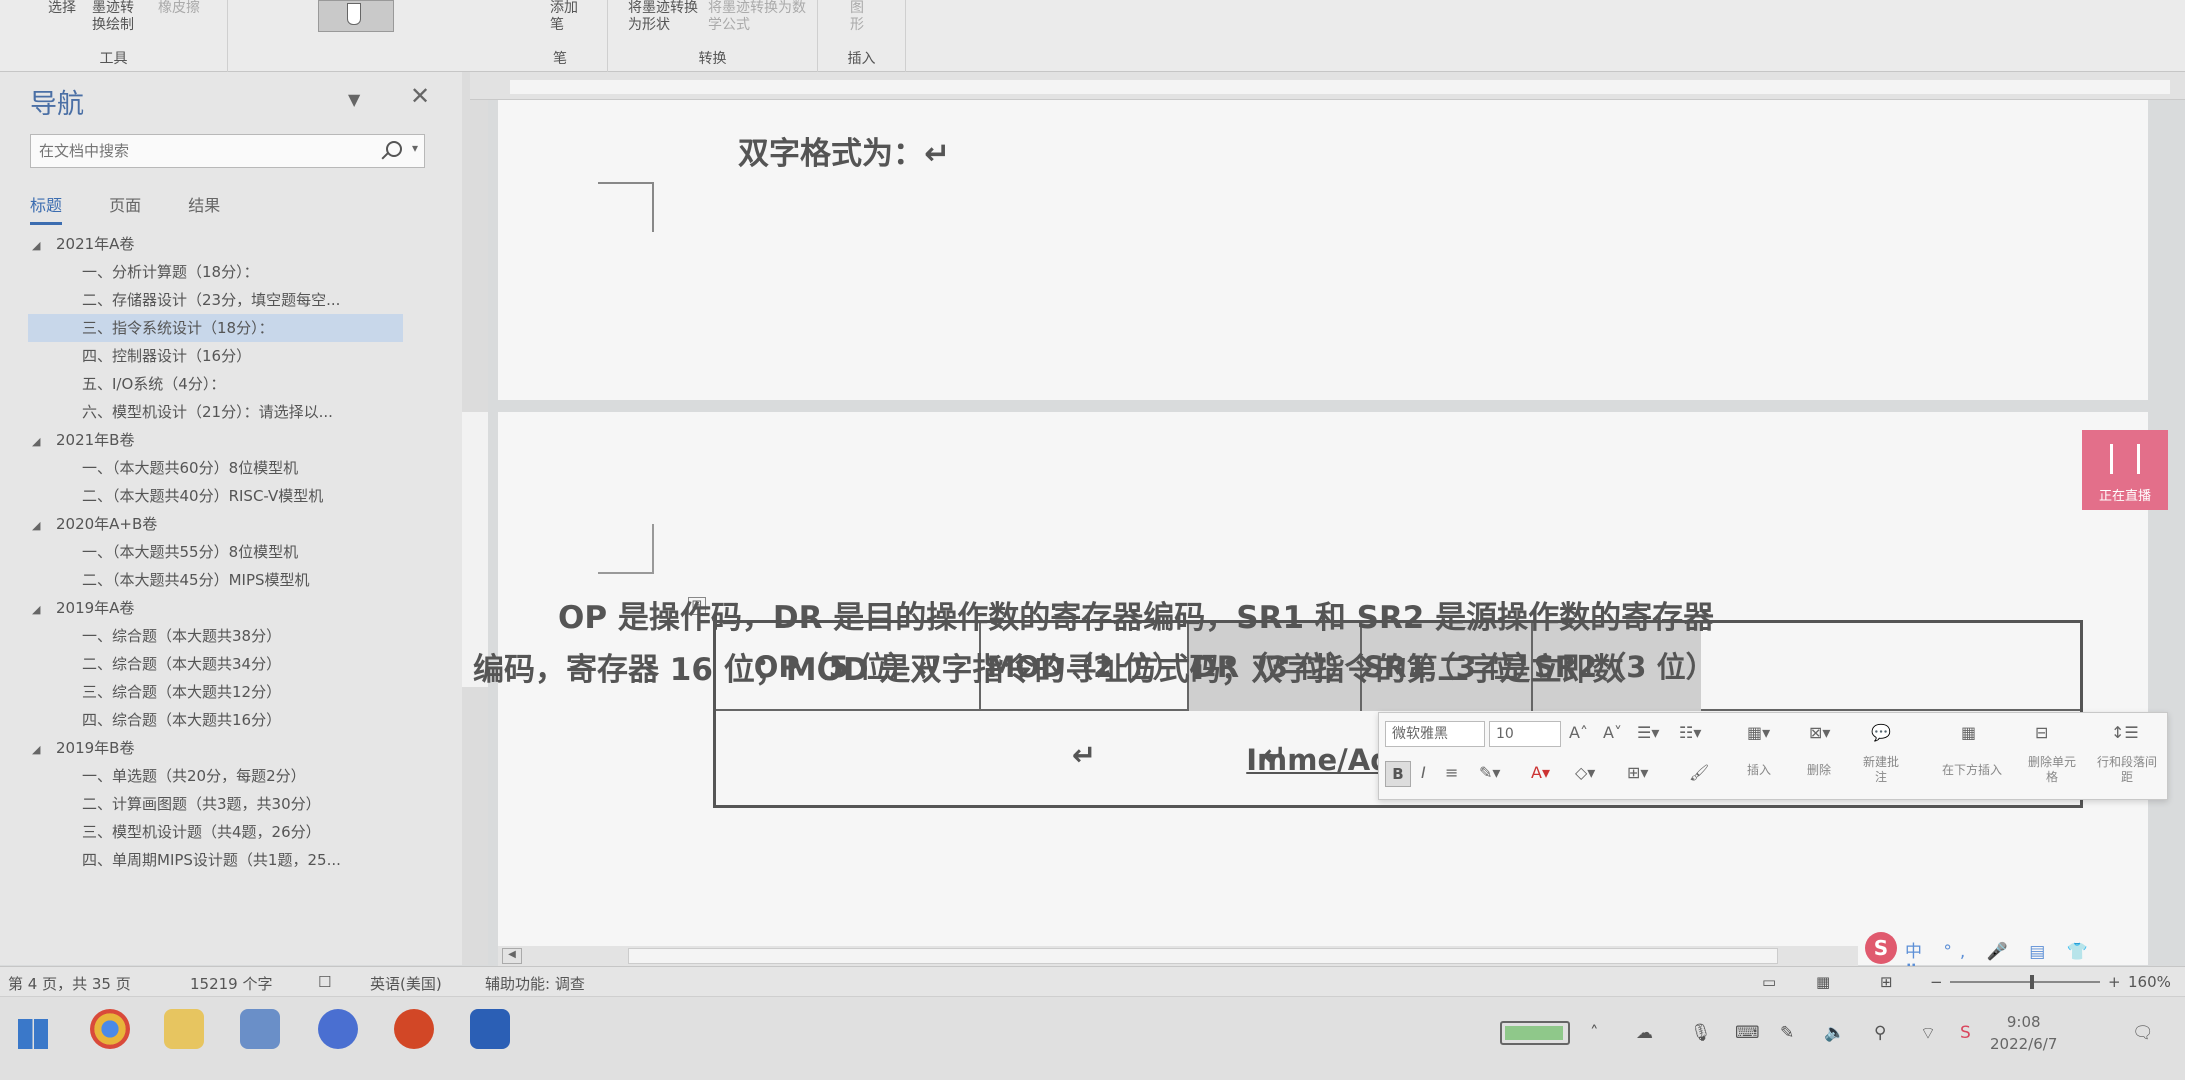  What do you see at coordinates (62, 8) in the screenshot?
I see `select-button: 选择` at bounding box center [62, 8].